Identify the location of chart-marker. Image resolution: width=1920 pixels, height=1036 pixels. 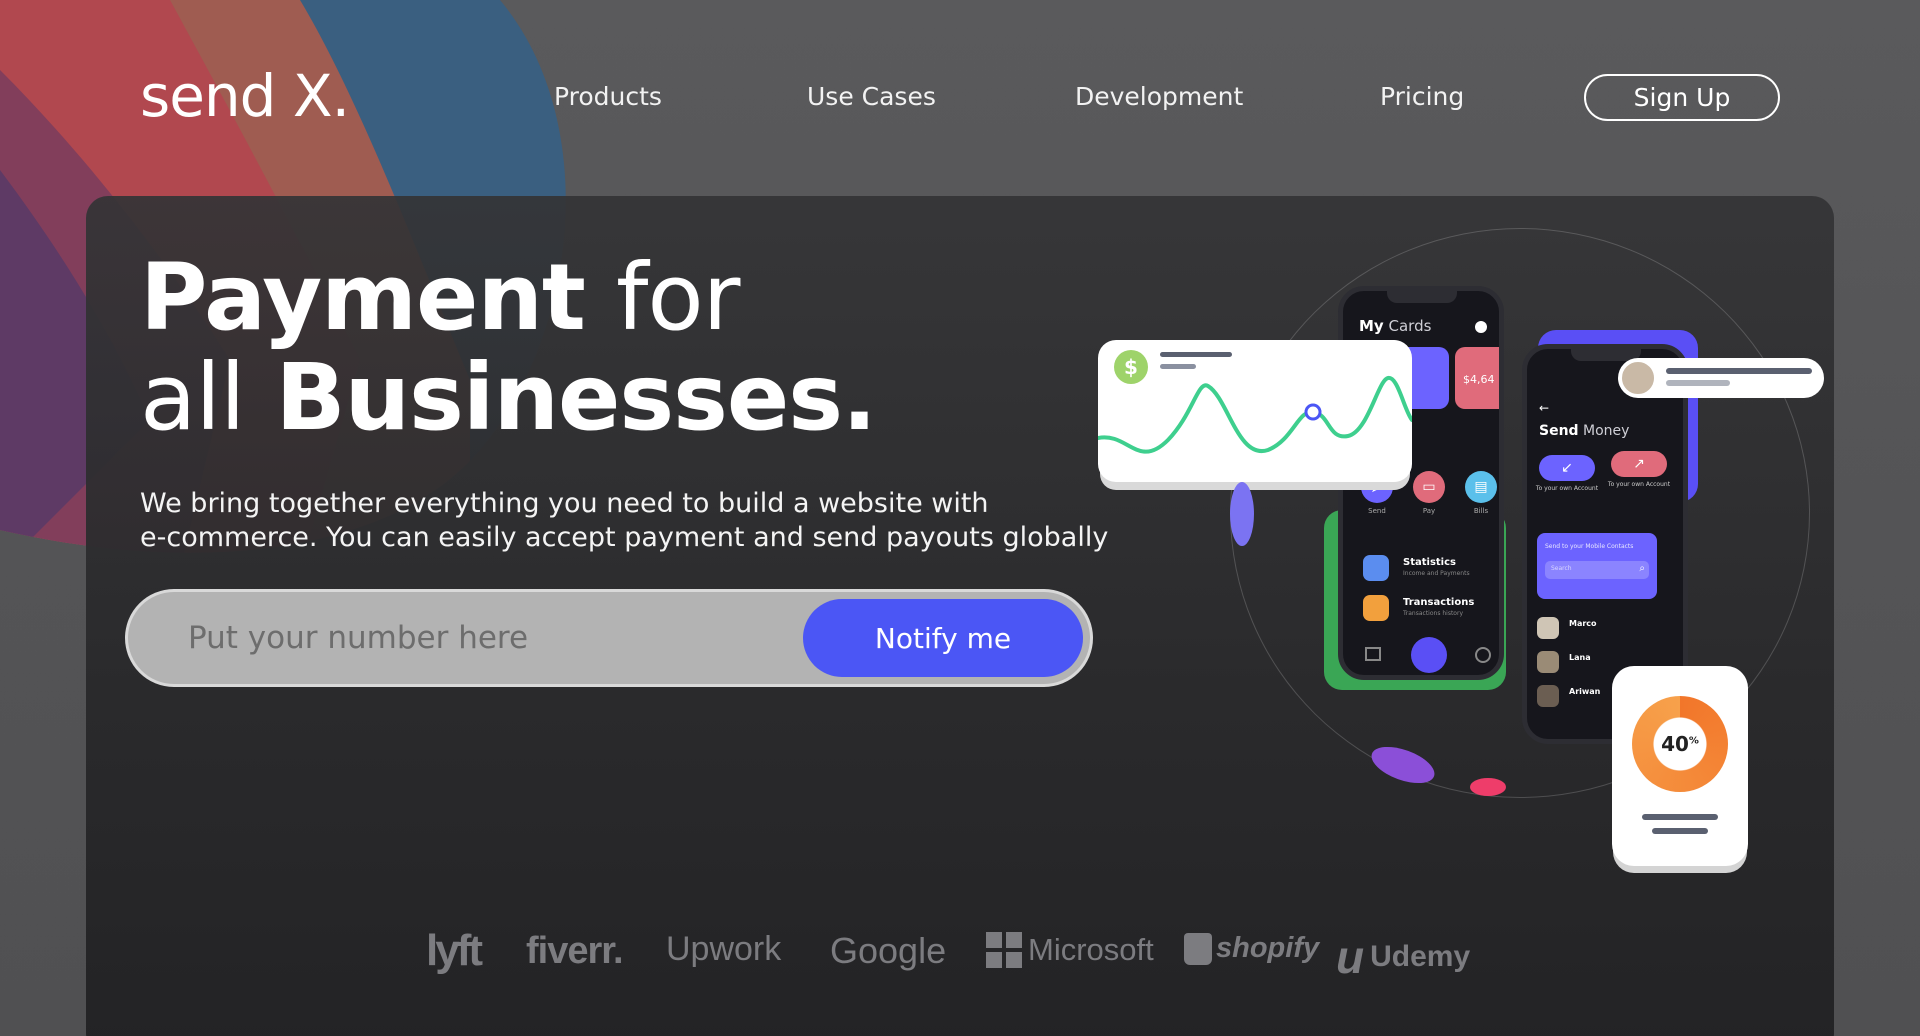
(1313, 412).